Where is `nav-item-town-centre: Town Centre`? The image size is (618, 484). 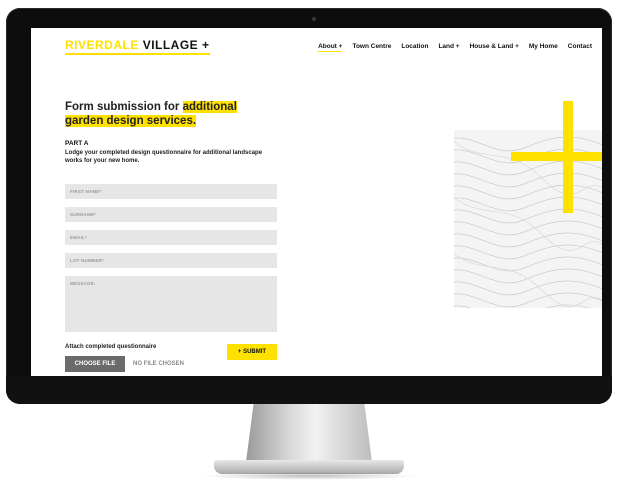
nav-item-town-centre: Town Centre is located at coordinates (371, 47).